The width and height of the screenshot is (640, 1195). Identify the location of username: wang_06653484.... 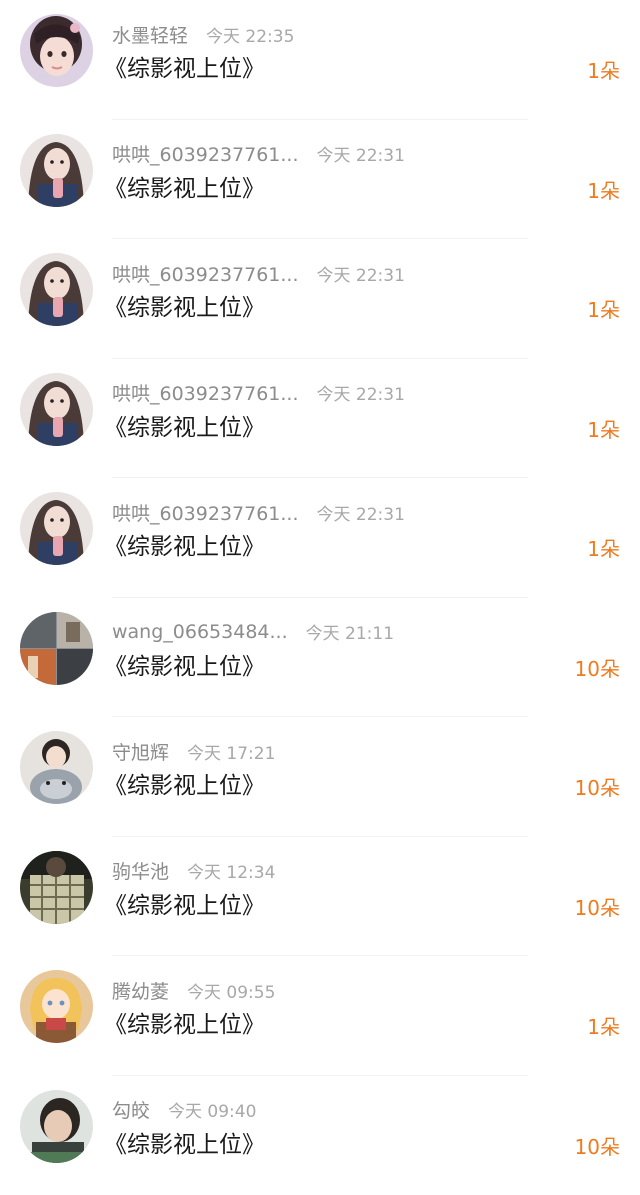
(200, 632).